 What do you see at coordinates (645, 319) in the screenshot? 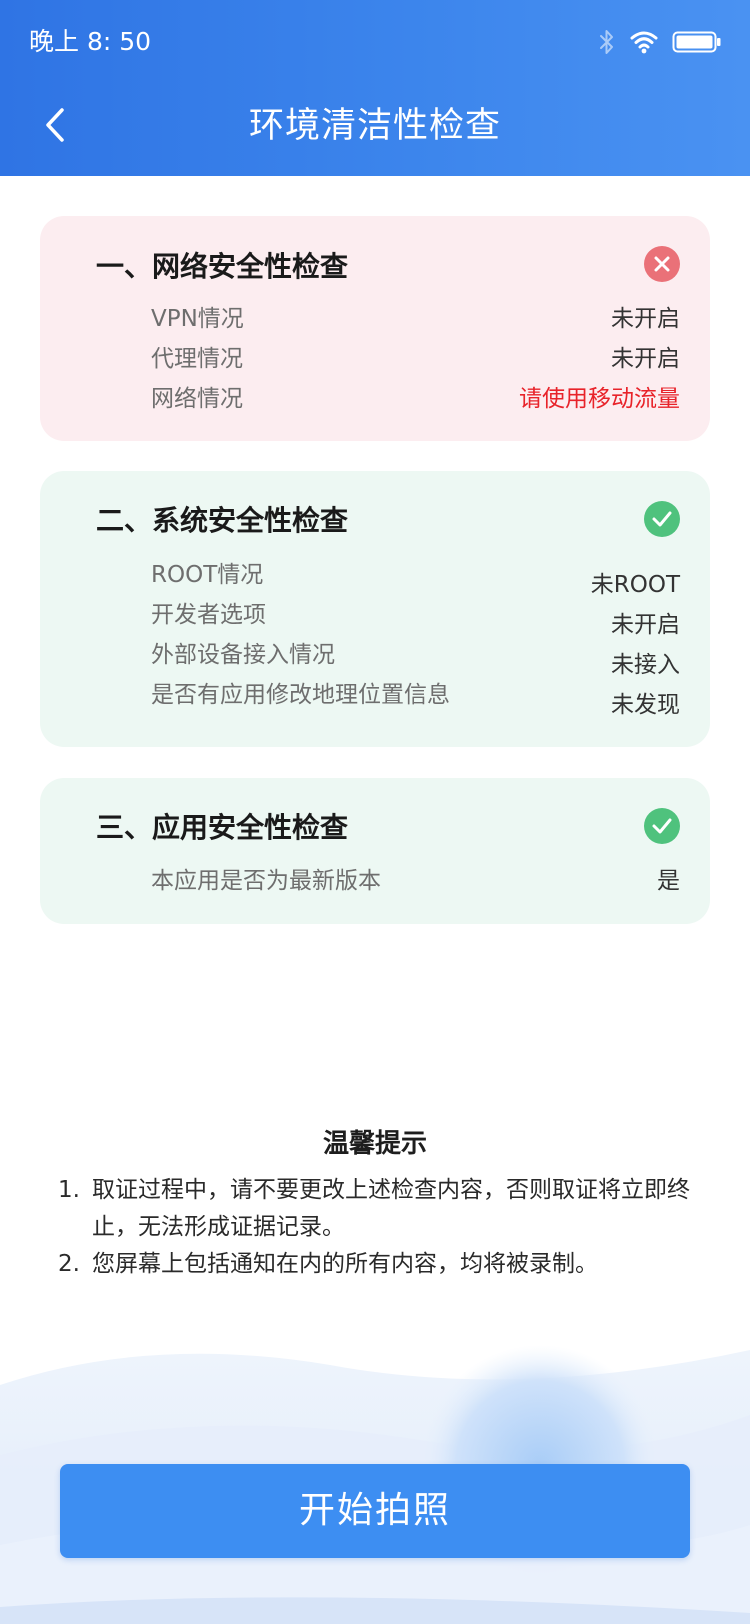
I see `row-value-vpn: 未开启` at bounding box center [645, 319].